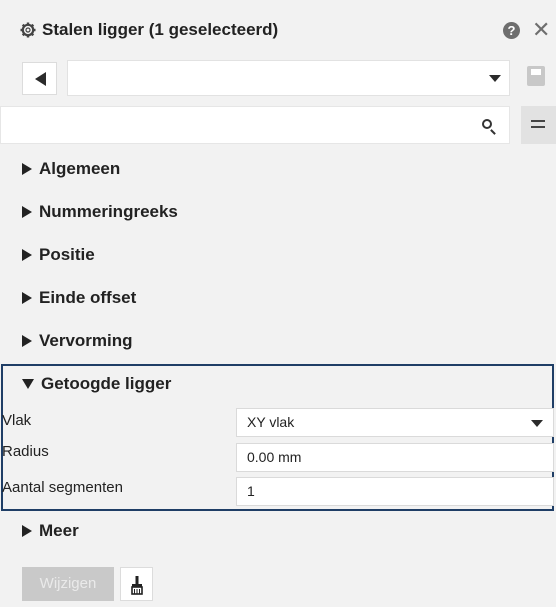 The height and width of the screenshot is (607, 556). Describe the element at coordinates (71, 169) in the screenshot. I see `section-algemeen: Algemeen` at that location.